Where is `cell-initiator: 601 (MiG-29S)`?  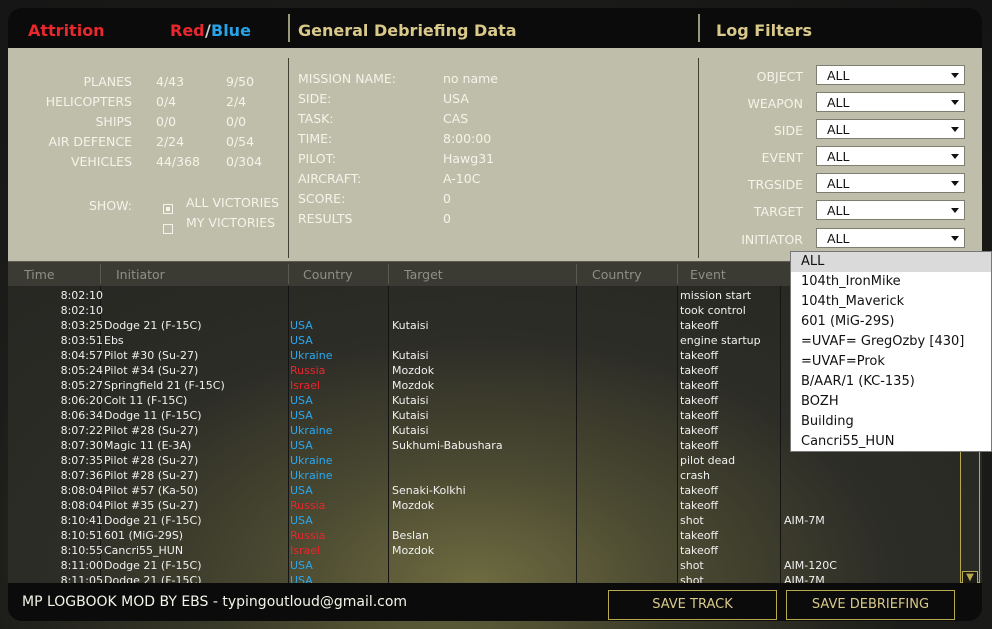 cell-initiator: 601 (MiG-29S) is located at coordinates (144, 535).